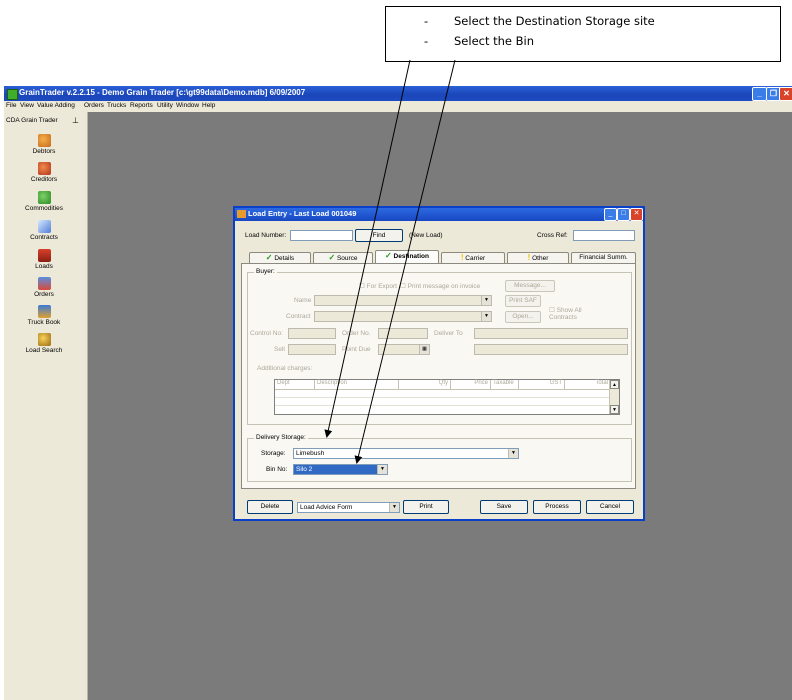 This screenshot has width=792, height=700. Describe the element at coordinates (557, 507) in the screenshot. I see `process-button: Process` at that location.